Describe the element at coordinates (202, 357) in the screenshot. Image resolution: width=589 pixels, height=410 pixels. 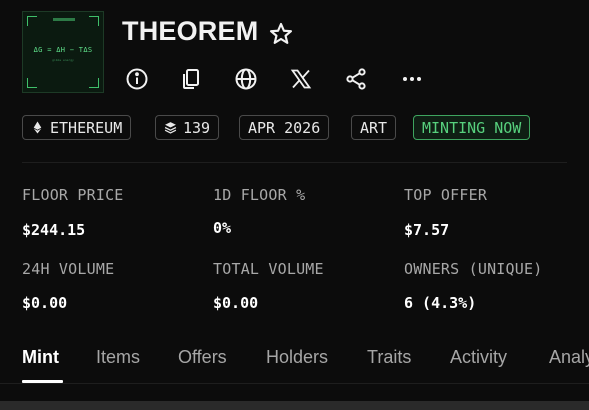
I see `tab-offers: Offers` at that location.